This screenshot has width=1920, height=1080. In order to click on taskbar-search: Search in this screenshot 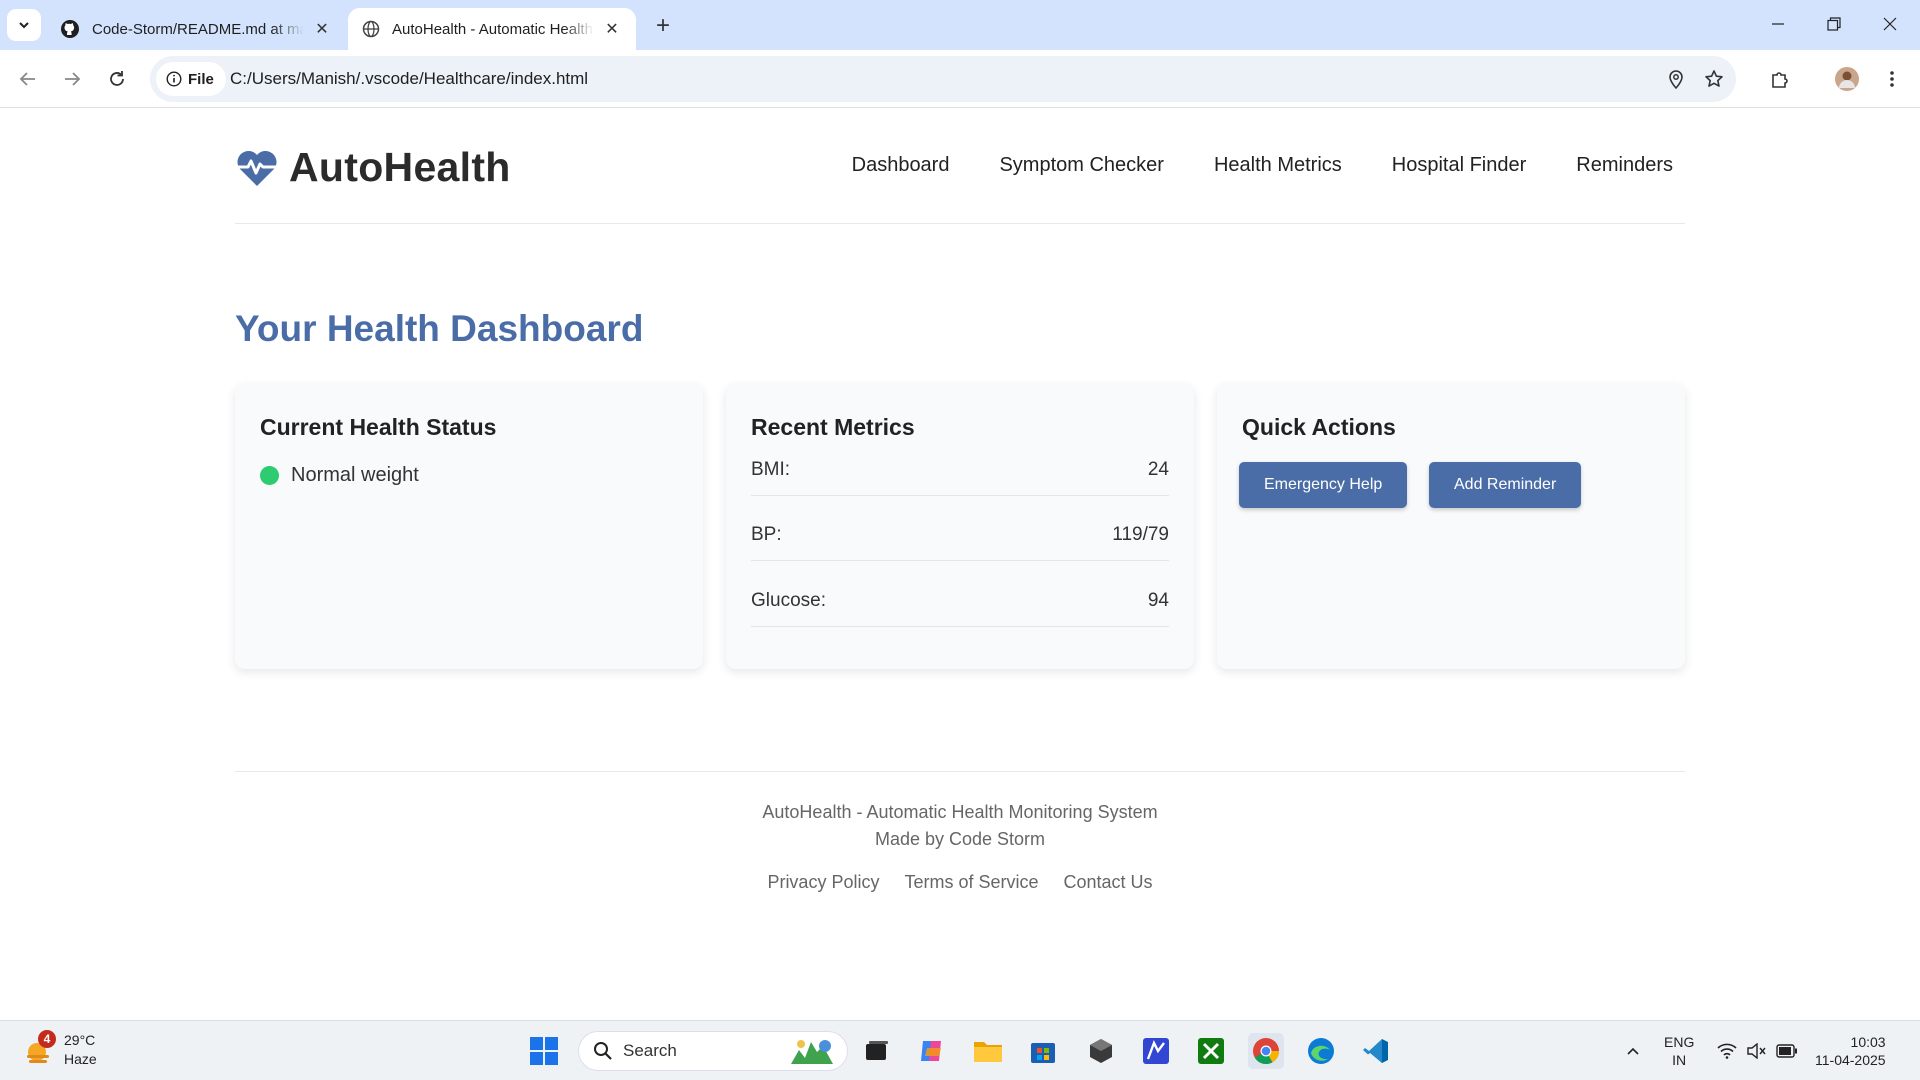, I will do `click(713, 1051)`.